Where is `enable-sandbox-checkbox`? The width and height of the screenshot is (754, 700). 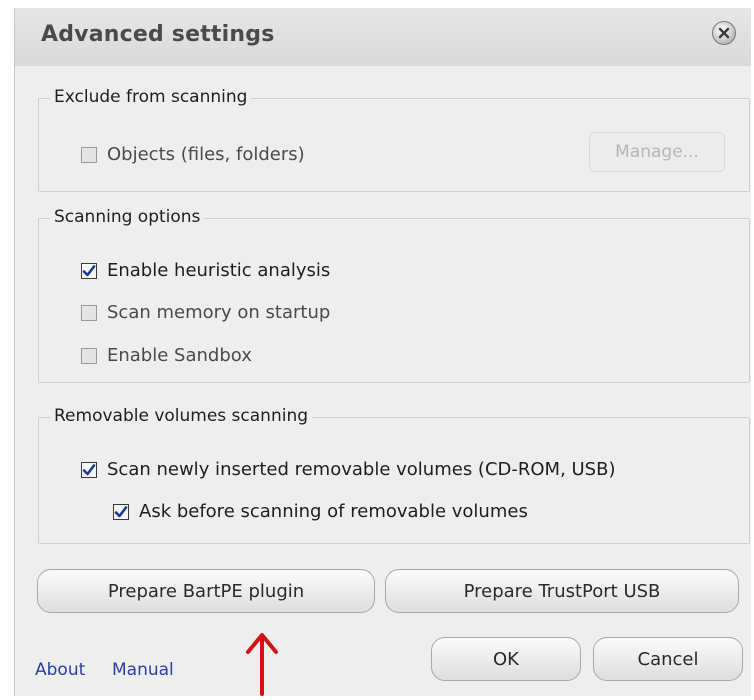 enable-sandbox-checkbox is located at coordinates (89, 355).